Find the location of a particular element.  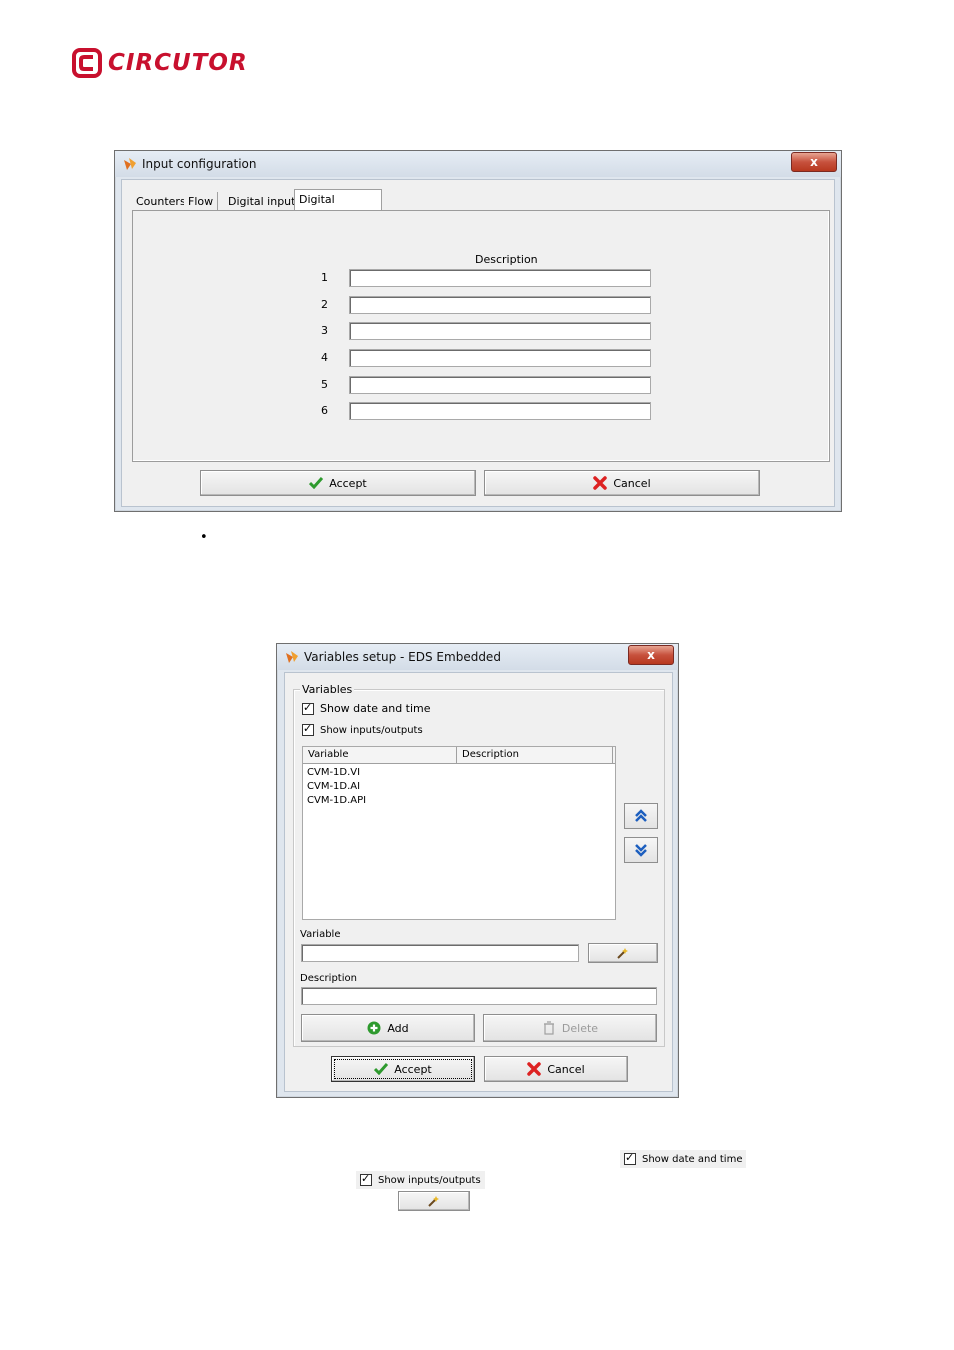

list-header: Variable Description is located at coordinates (459, 755).